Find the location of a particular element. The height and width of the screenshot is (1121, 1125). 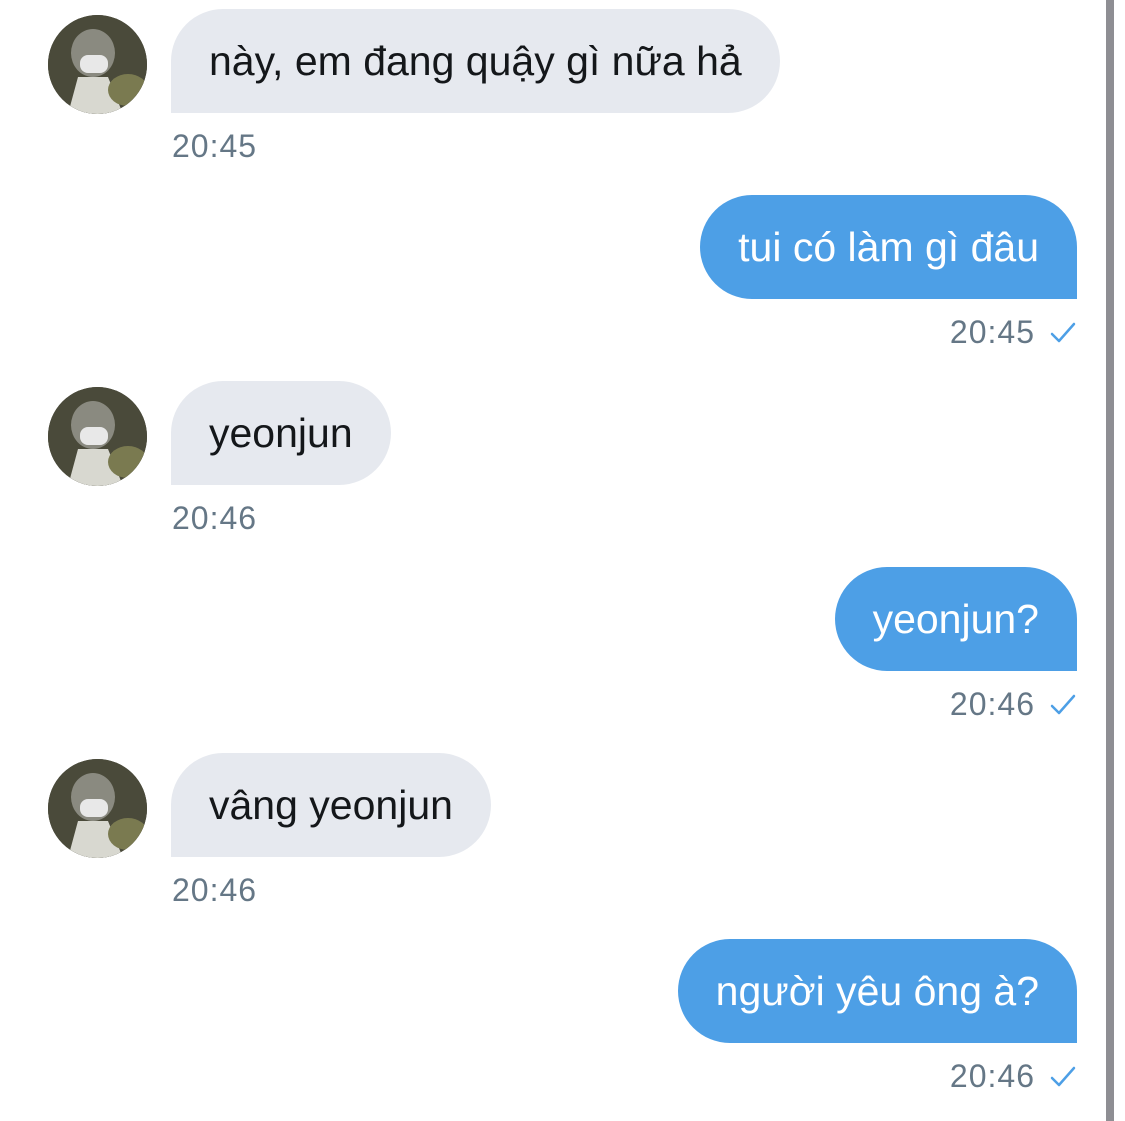

message-text: người yêu ông à? is located at coordinates (877, 991).